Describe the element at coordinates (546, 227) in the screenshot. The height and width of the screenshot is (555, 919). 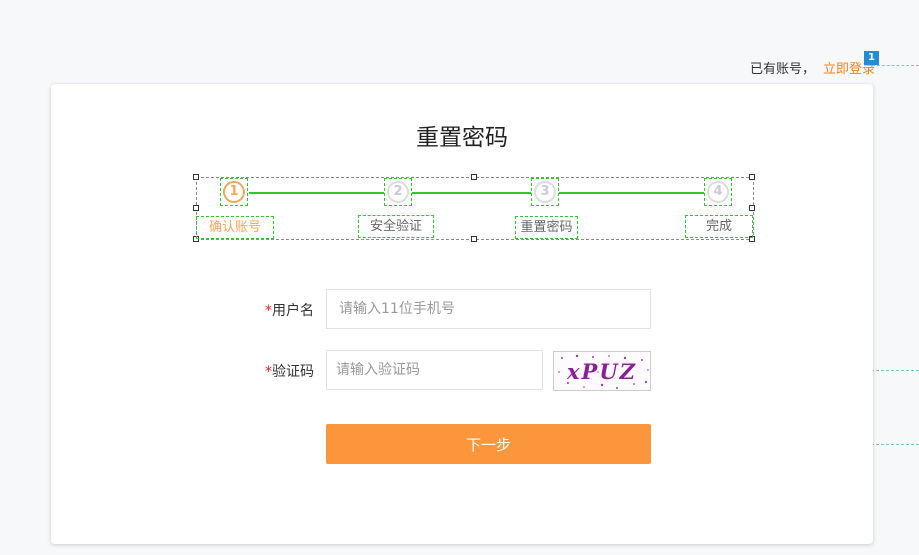
I see `step-3-label: 重置密码` at that location.